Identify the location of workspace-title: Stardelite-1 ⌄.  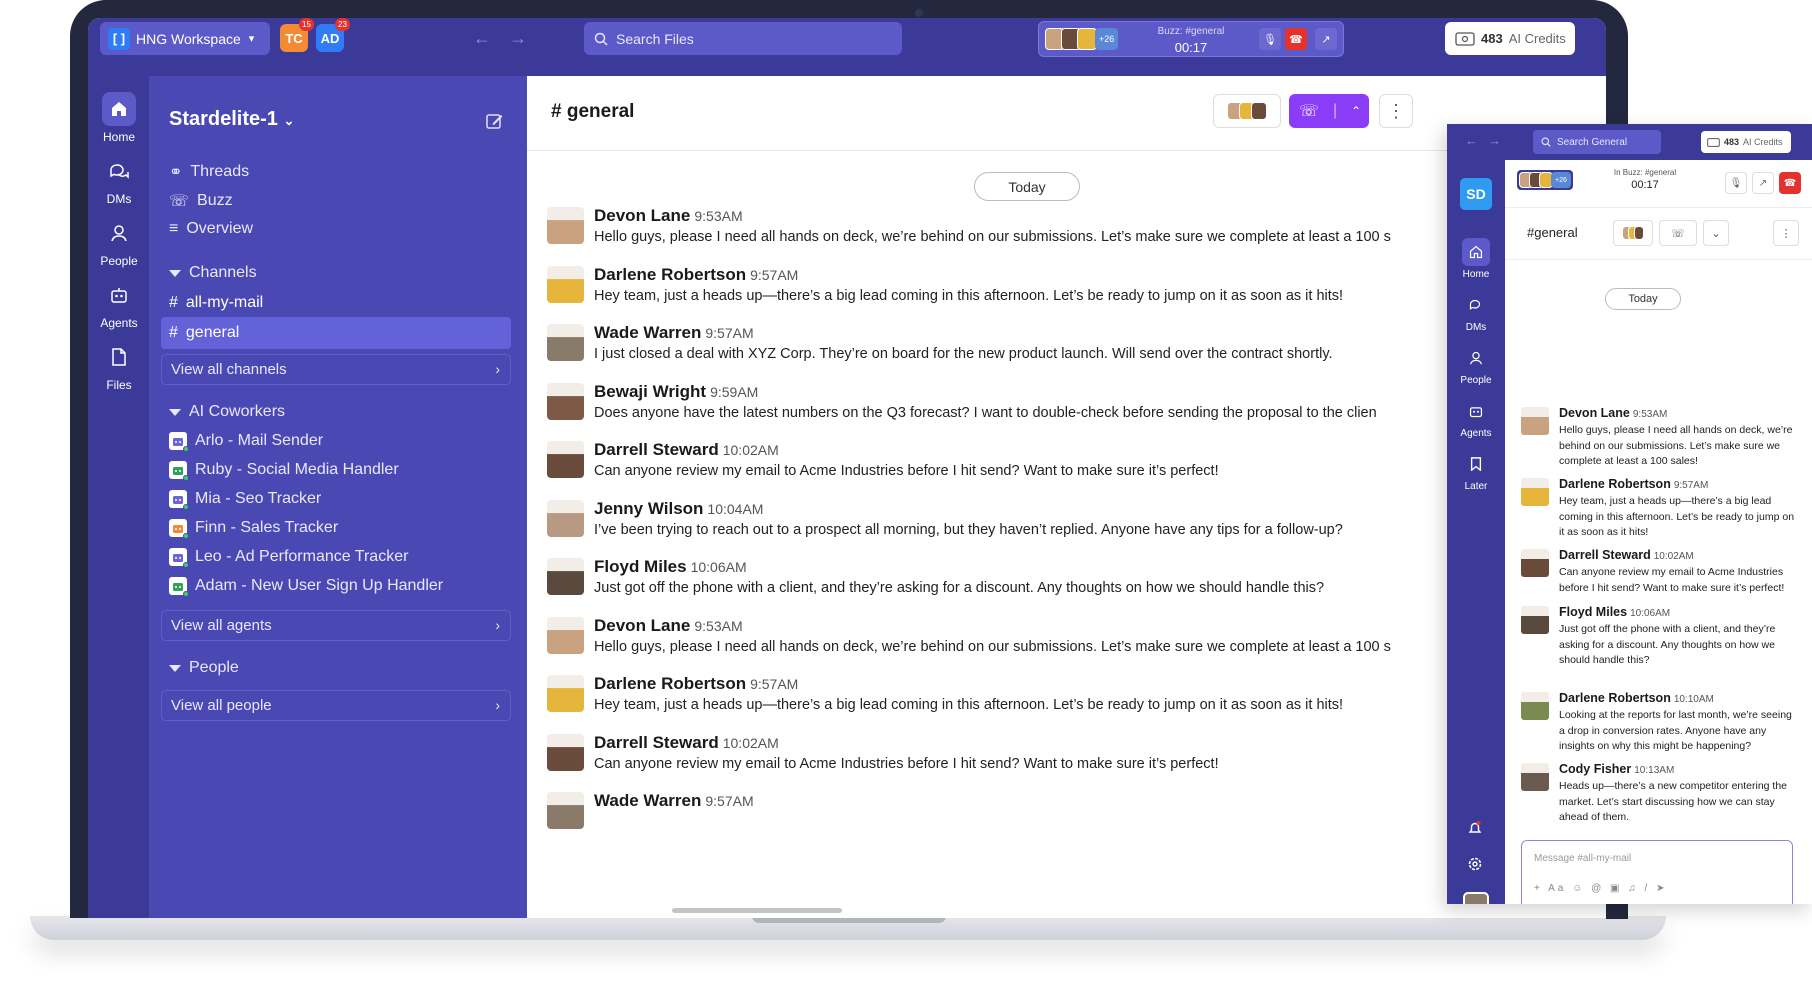
(231, 119).